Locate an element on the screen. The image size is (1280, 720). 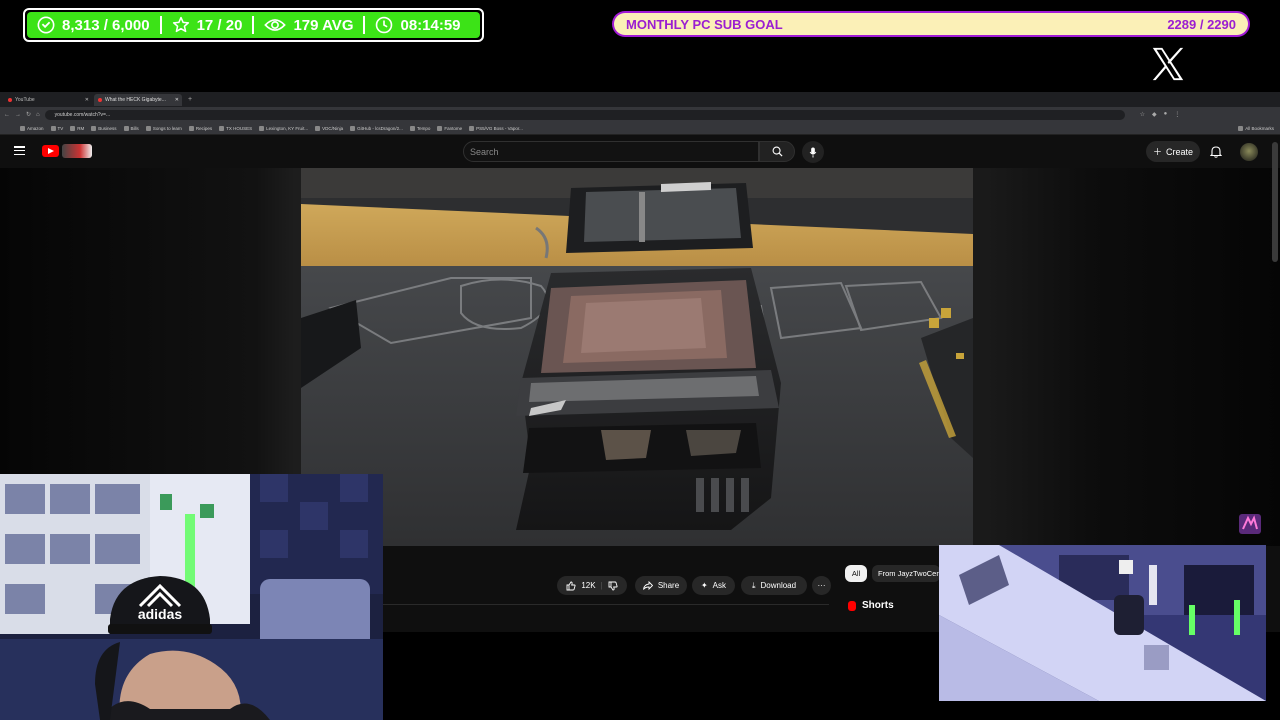
user-icon is located at coordinates (46, 25).